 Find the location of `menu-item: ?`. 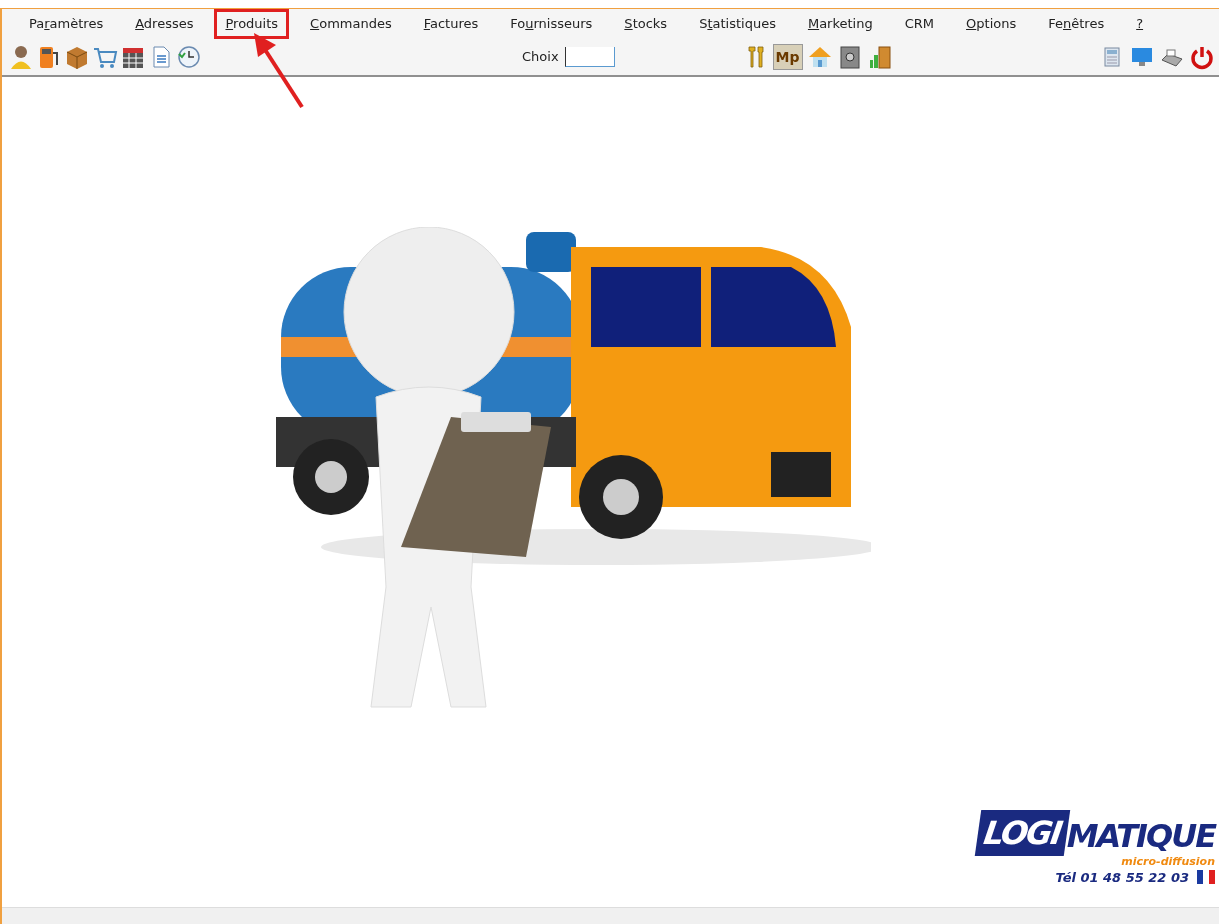

menu-item: ? is located at coordinates (1140, 24).